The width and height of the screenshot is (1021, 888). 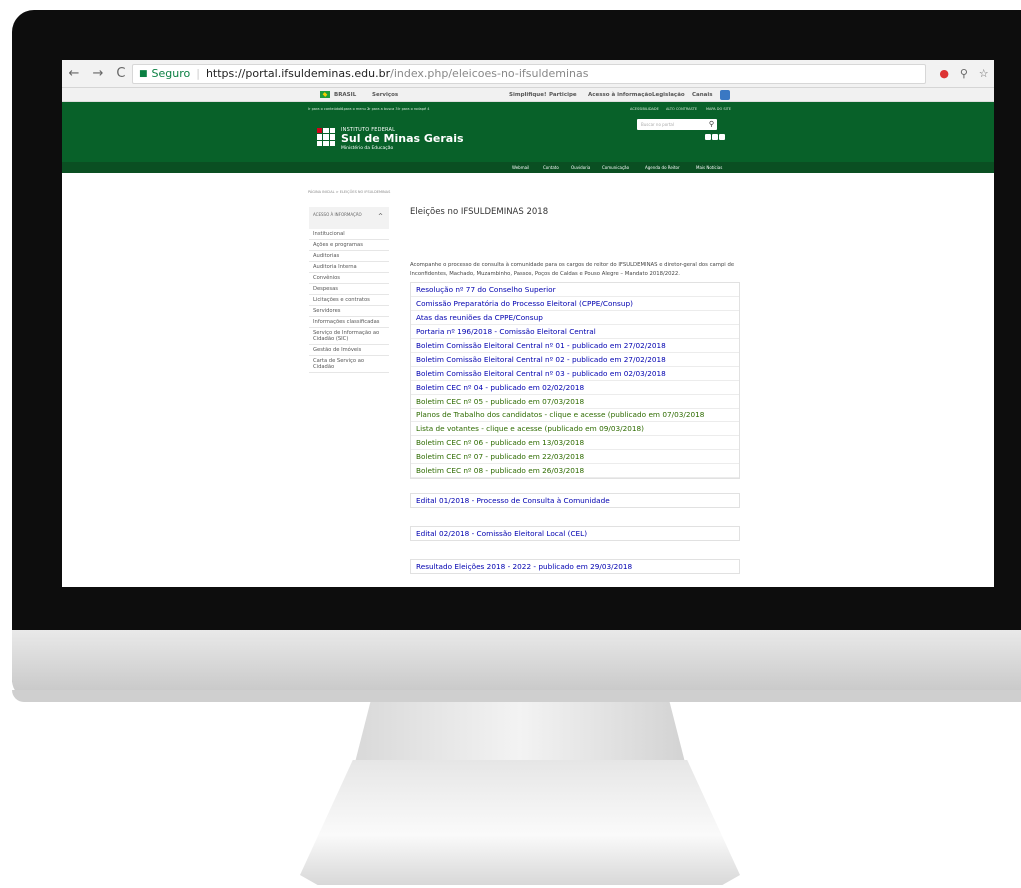 What do you see at coordinates (709, 167) in the screenshot?
I see `menu-noticias: Mais Notícias` at bounding box center [709, 167].